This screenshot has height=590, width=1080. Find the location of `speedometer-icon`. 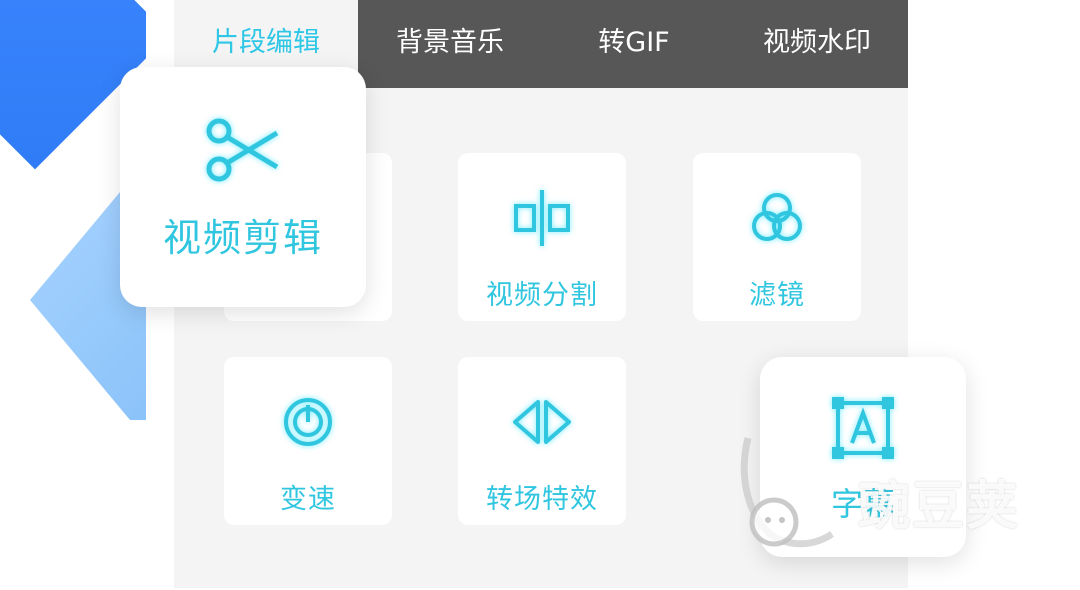

speedometer-icon is located at coordinates (308, 422).